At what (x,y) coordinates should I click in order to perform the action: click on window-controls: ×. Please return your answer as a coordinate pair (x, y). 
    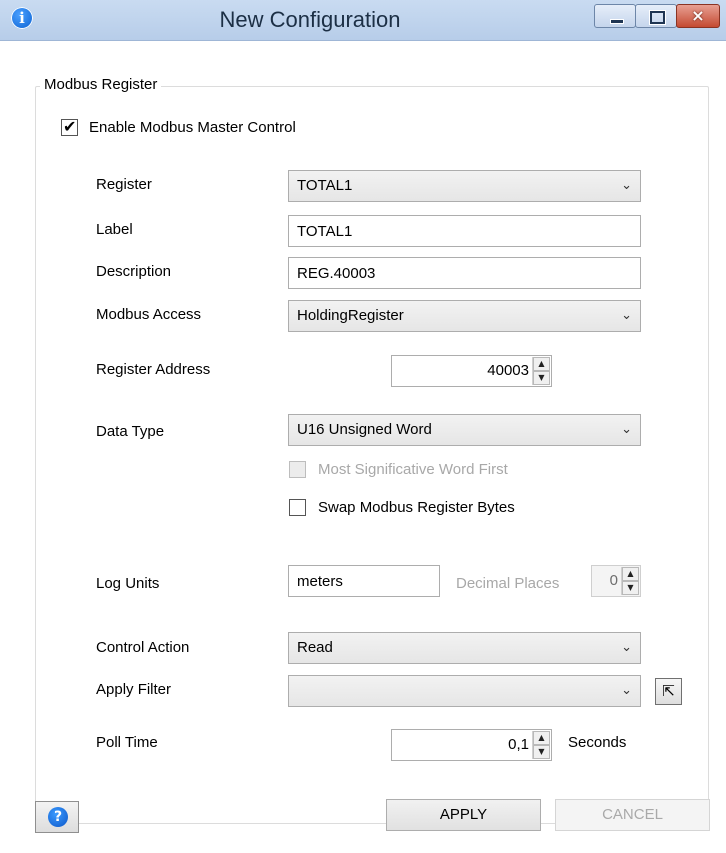
    Looking at the image, I should click on (657, 17).